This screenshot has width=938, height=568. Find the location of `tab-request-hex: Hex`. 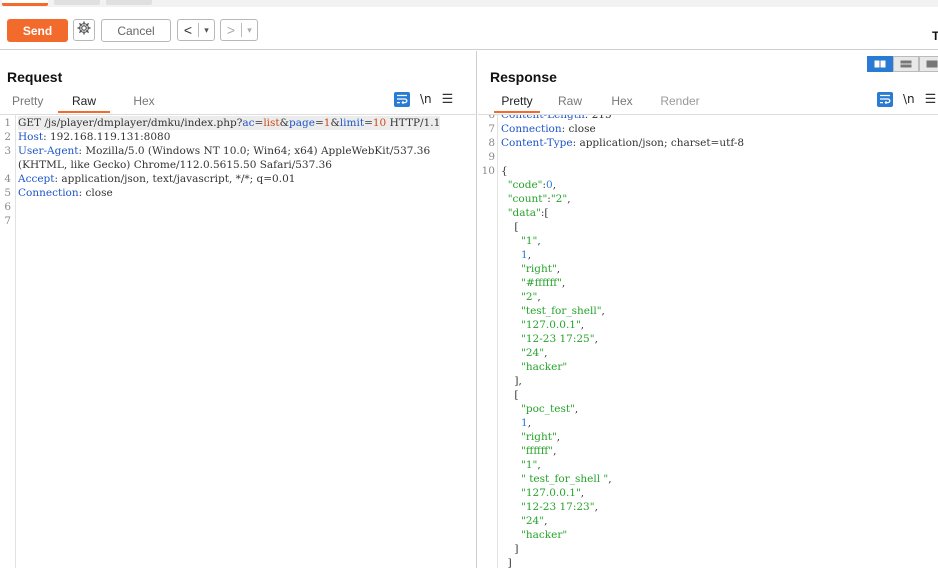

tab-request-hex: Hex is located at coordinates (144, 102).